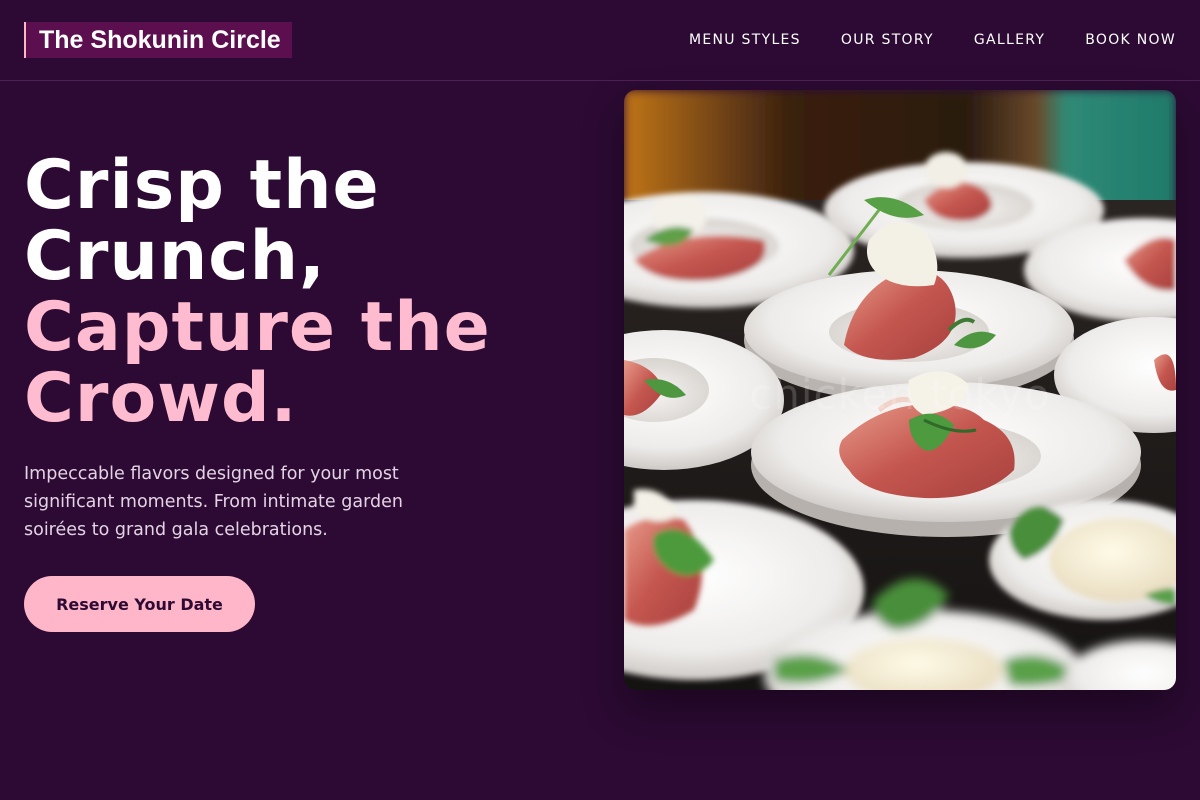 The width and height of the screenshot is (1200, 800). What do you see at coordinates (887, 40) in the screenshot?
I see `nav-our-story: OUR STORY` at bounding box center [887, 40].